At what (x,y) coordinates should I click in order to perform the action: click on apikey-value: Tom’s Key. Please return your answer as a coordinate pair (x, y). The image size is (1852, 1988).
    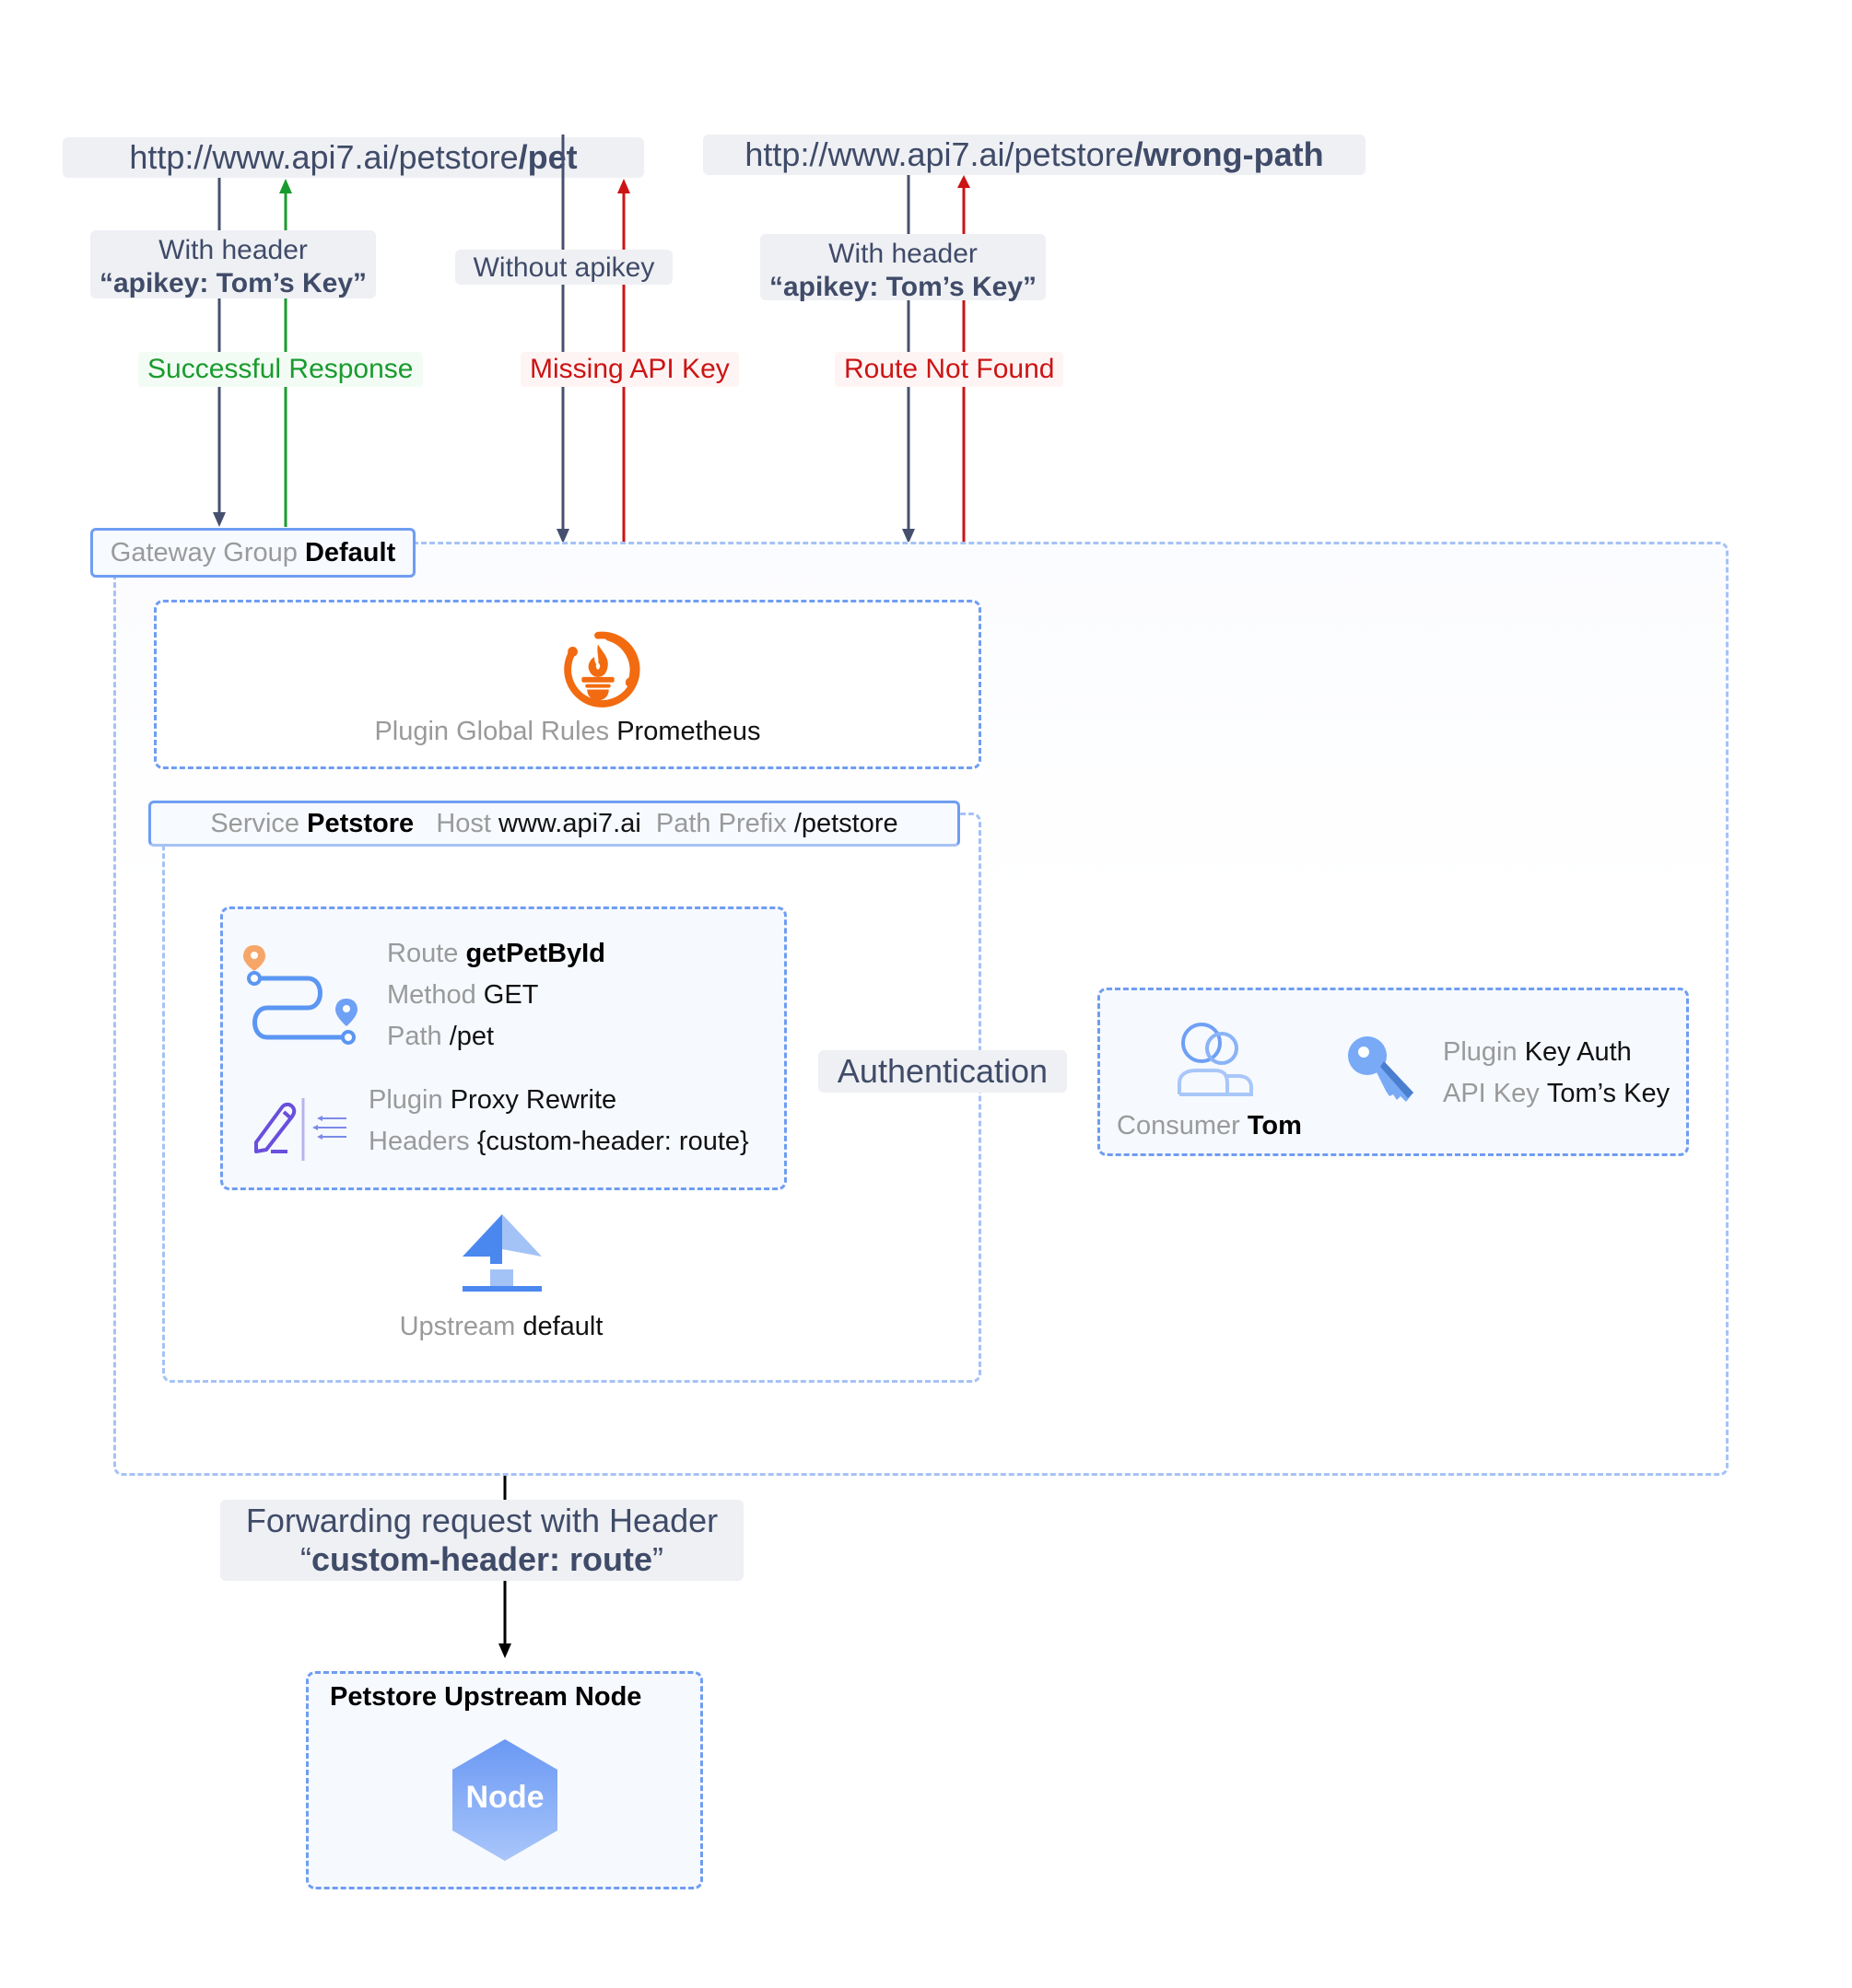
    Looking at the image, I should click on (1608, 1093).